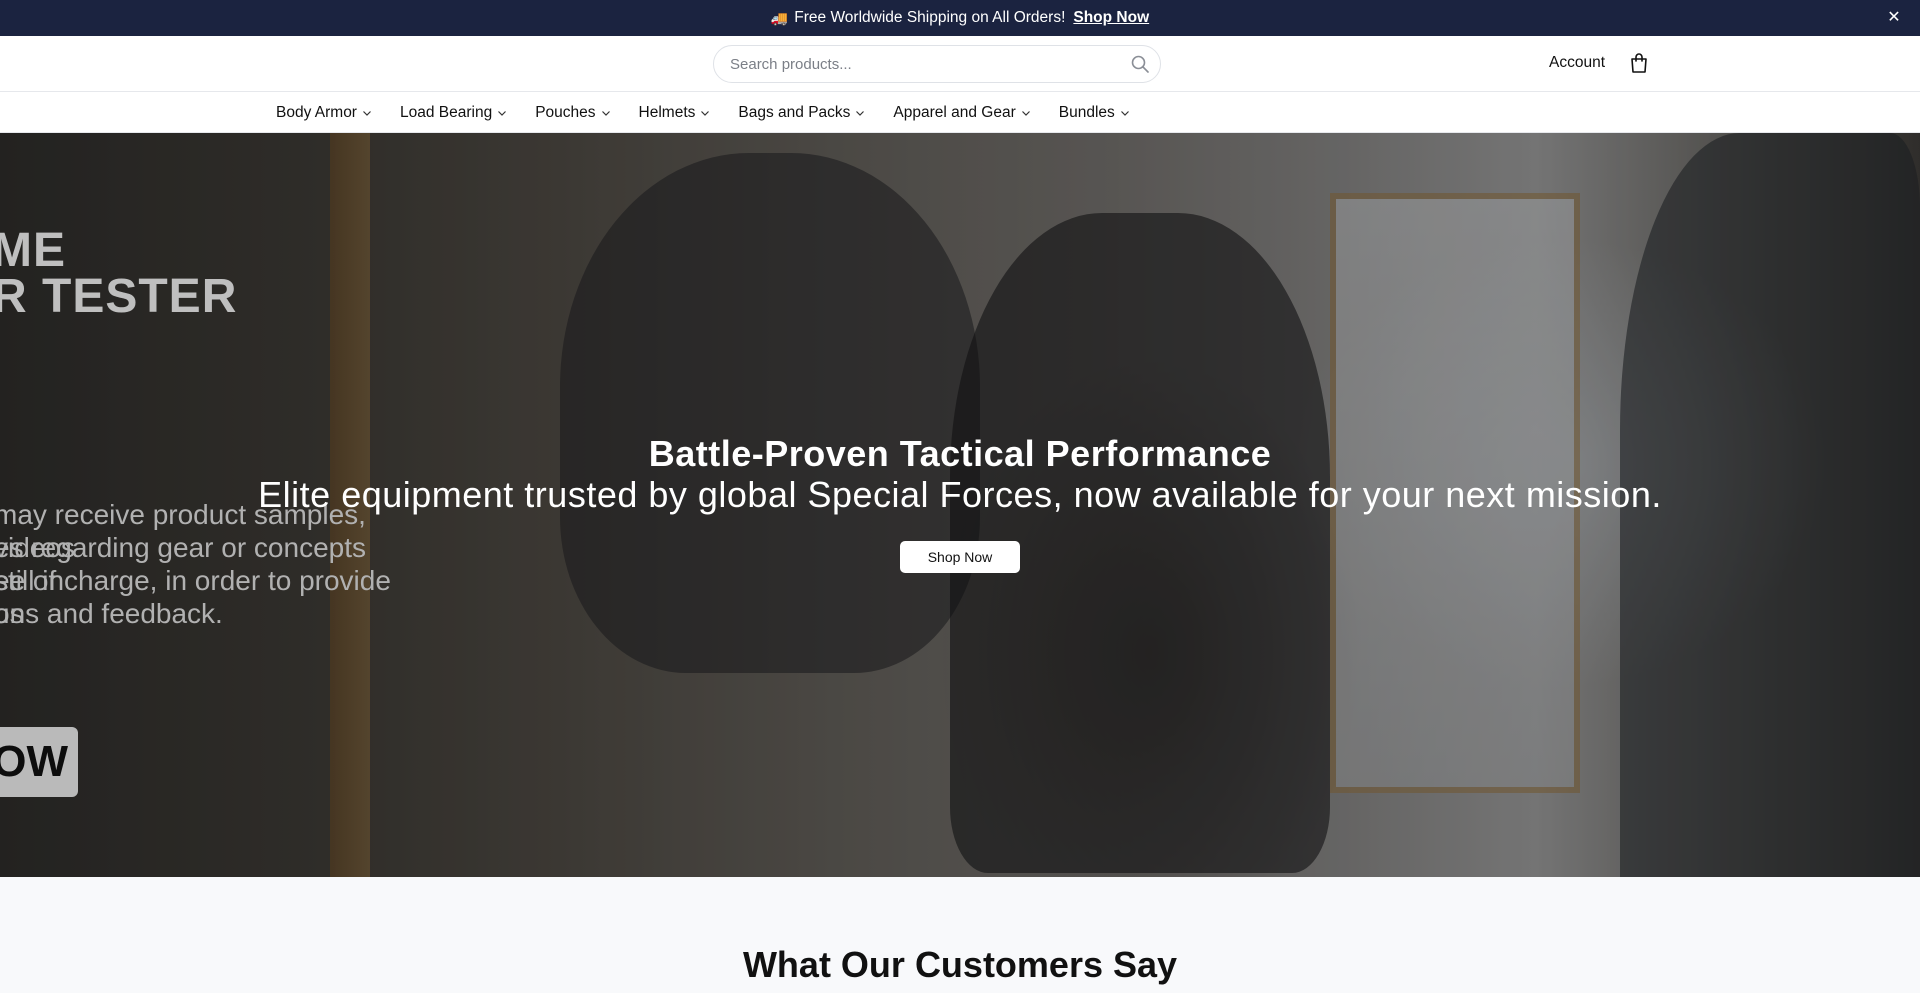 The image size is (1920, 993). Describe the element at coordinates (794, 112) in the screenshot. I see `nav-item-label: Bags and Packs` at that location.